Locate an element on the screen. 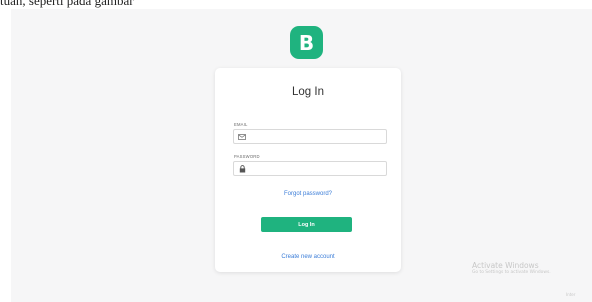 The width and height of the screenshot is (592, 302). app-logo: B is located at coordinates (306, 42).